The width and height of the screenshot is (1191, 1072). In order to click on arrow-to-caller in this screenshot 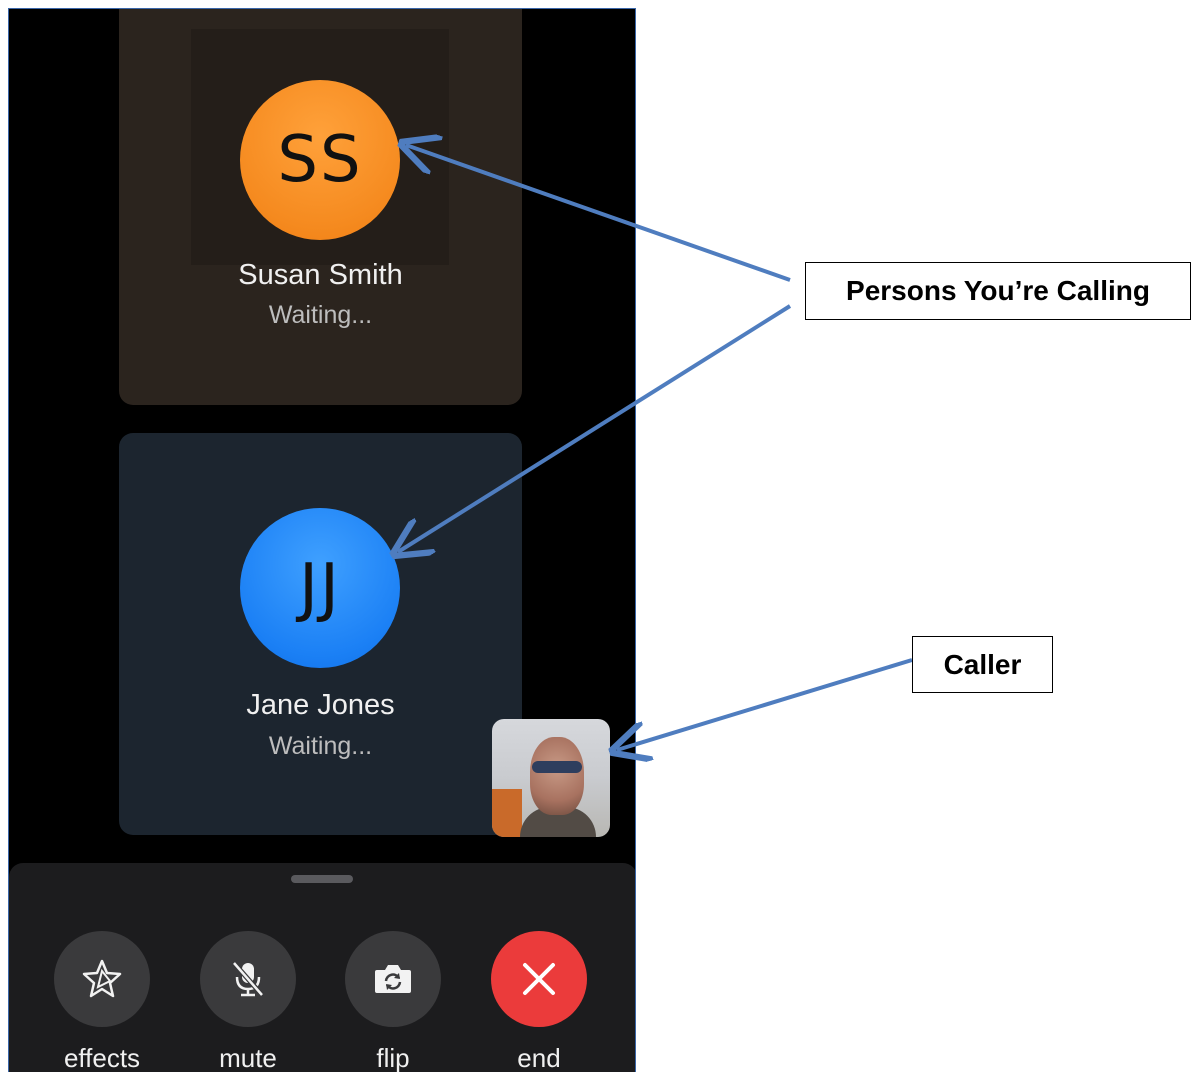, I will do `click(765, 704)`.